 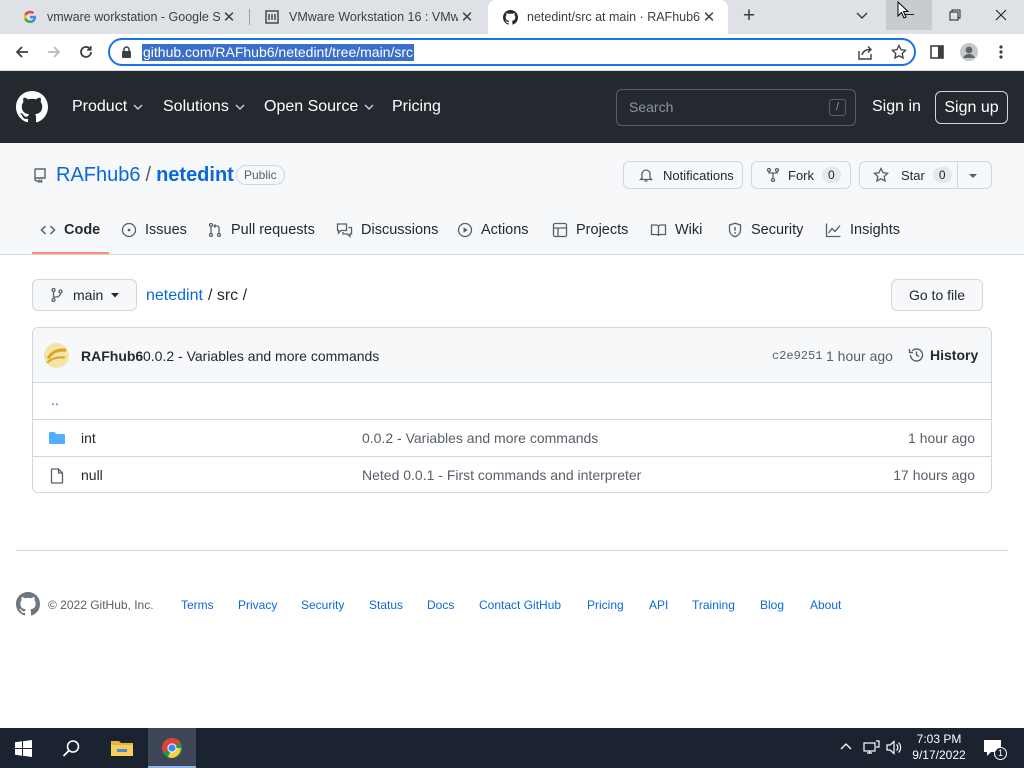 I want to click on nav-pricing-label: Pricing, so click(x=416, y=106).